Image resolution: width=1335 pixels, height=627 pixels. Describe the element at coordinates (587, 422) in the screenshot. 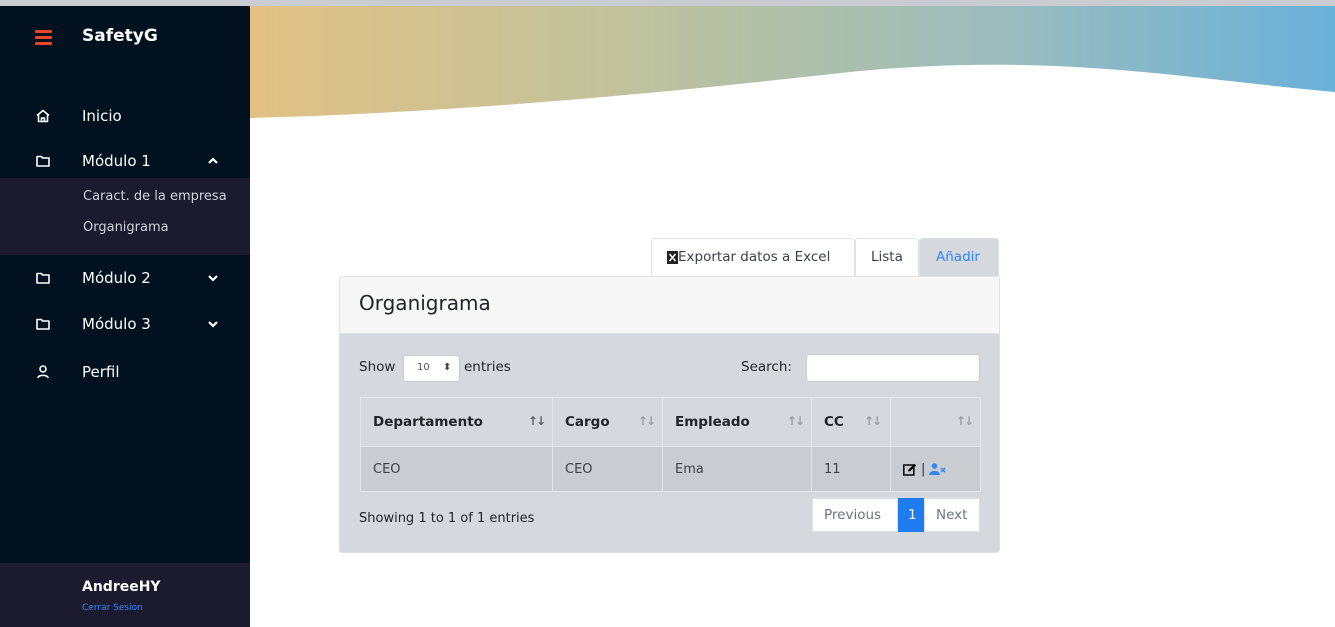

I see `column-header-label: Cargo` at that location.